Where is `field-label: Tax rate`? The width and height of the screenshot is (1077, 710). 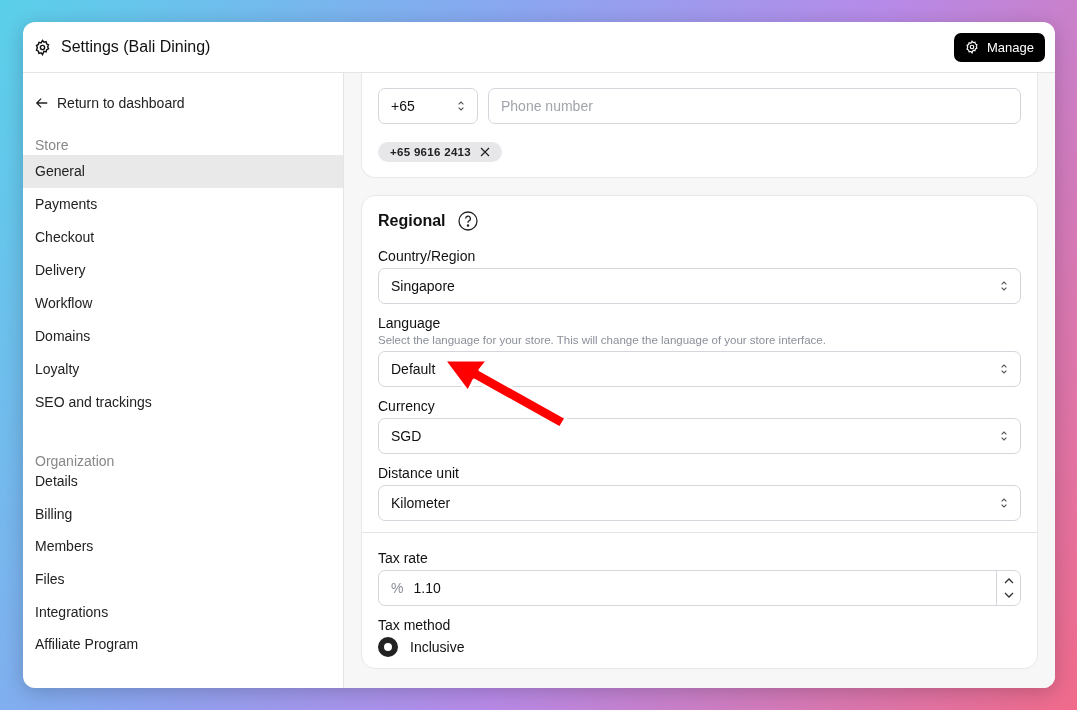
field-label: Tax rate is located at coordinates (403, 558).